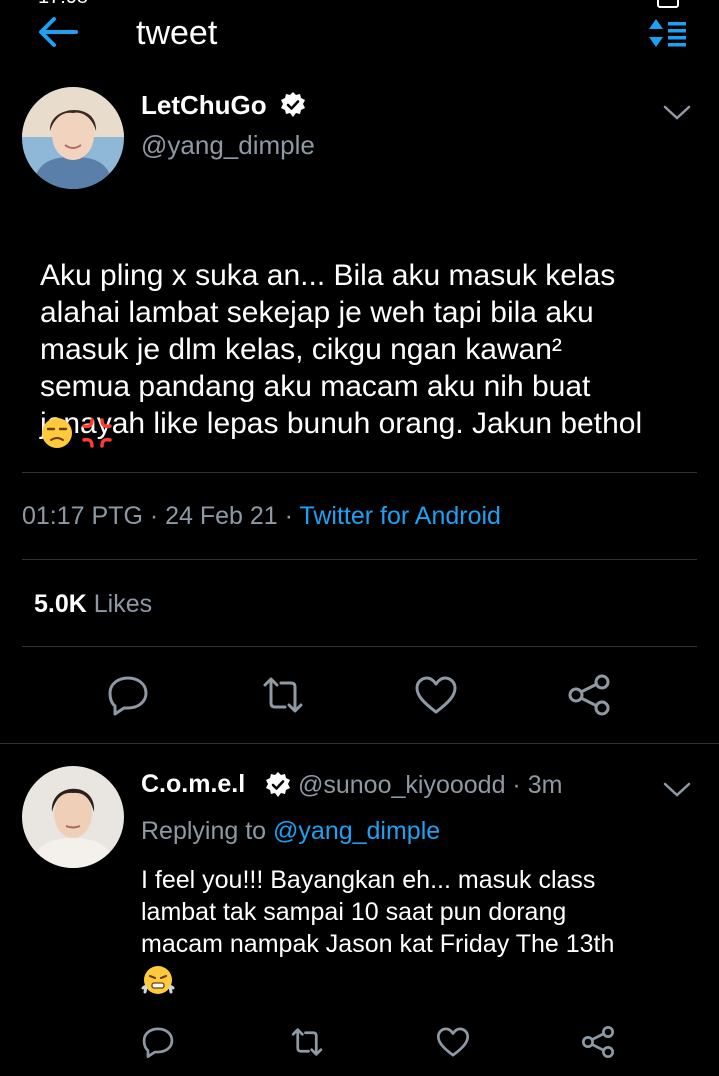 This screenshot has width=719, height=1076. Describe the element at coordinates (356, 831) in the screenshot. I see `replying-to-handle: @yang_dimple` at that location.